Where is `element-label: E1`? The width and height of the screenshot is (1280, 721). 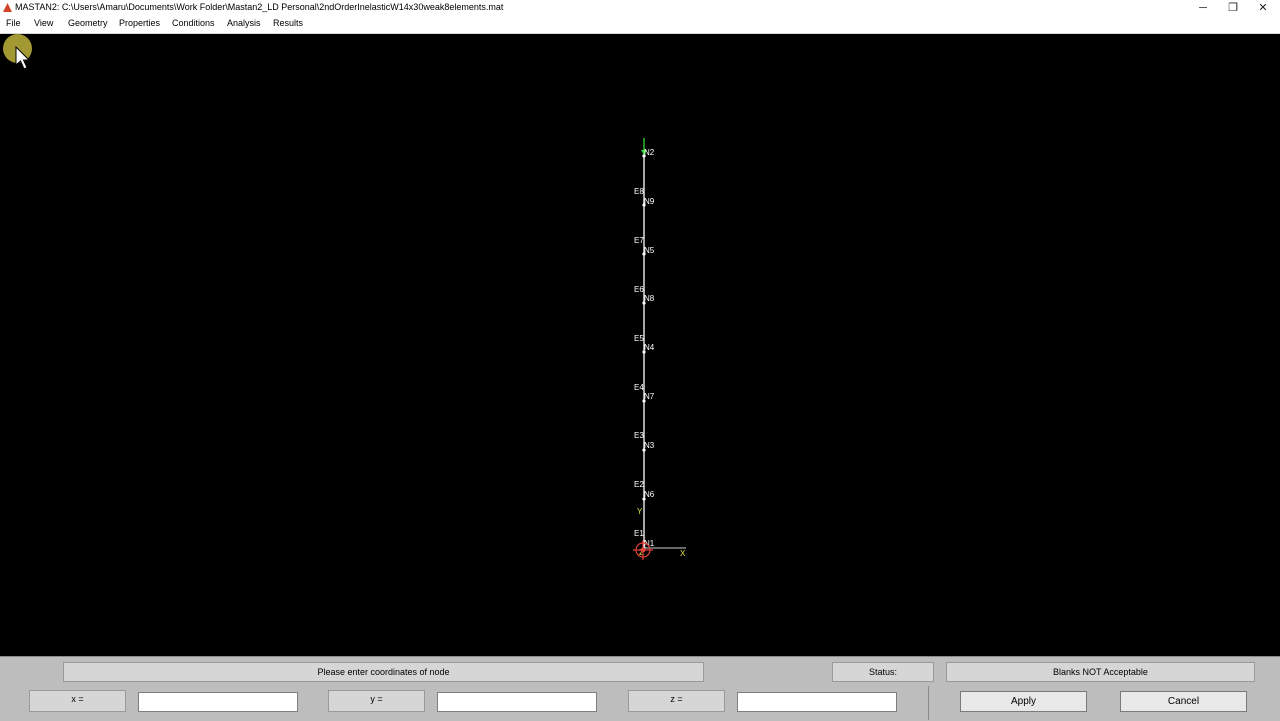 element-label: E1 is located at coordinates (639, 533).